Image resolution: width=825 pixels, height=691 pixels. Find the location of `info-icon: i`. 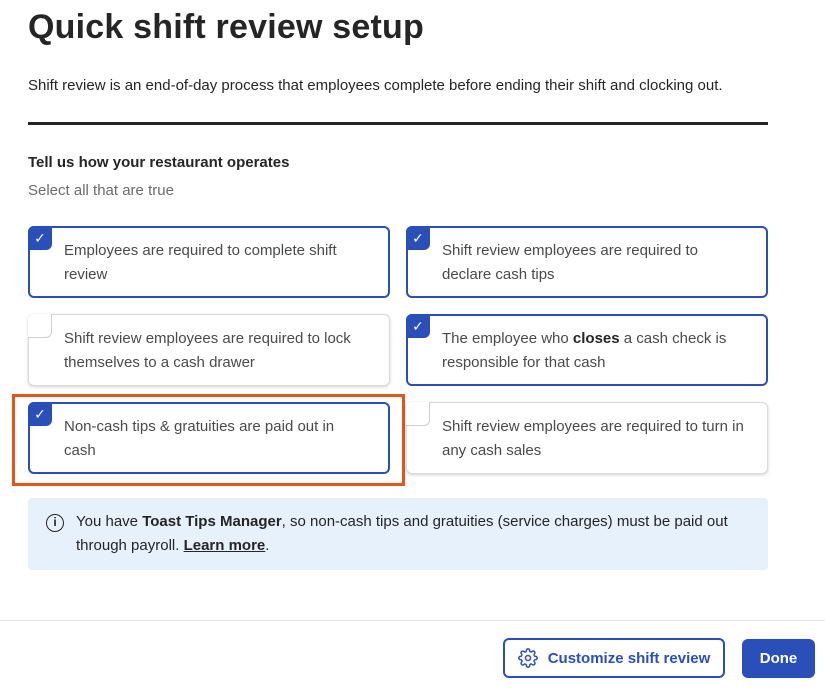

info-icon: i is located at coordinates (55, 523).